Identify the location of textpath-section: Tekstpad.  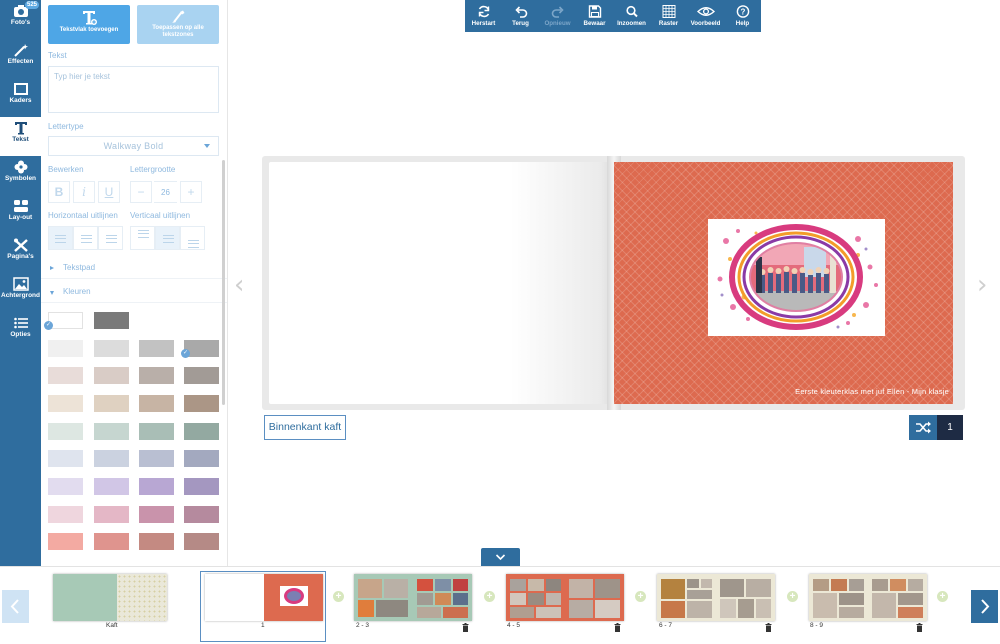
(134, 268).